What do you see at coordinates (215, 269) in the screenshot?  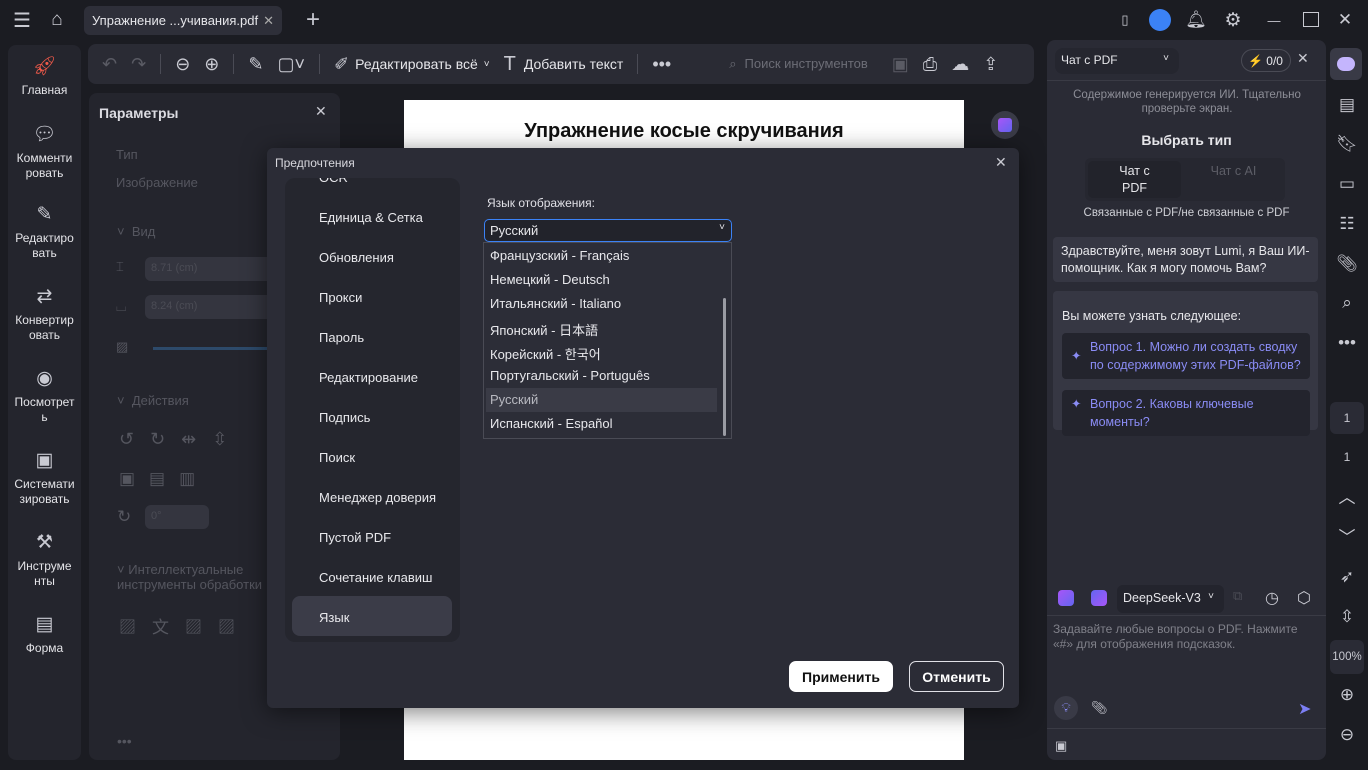 I see `height-input: 8.71 (cm)` at bounding box center [215, 269].